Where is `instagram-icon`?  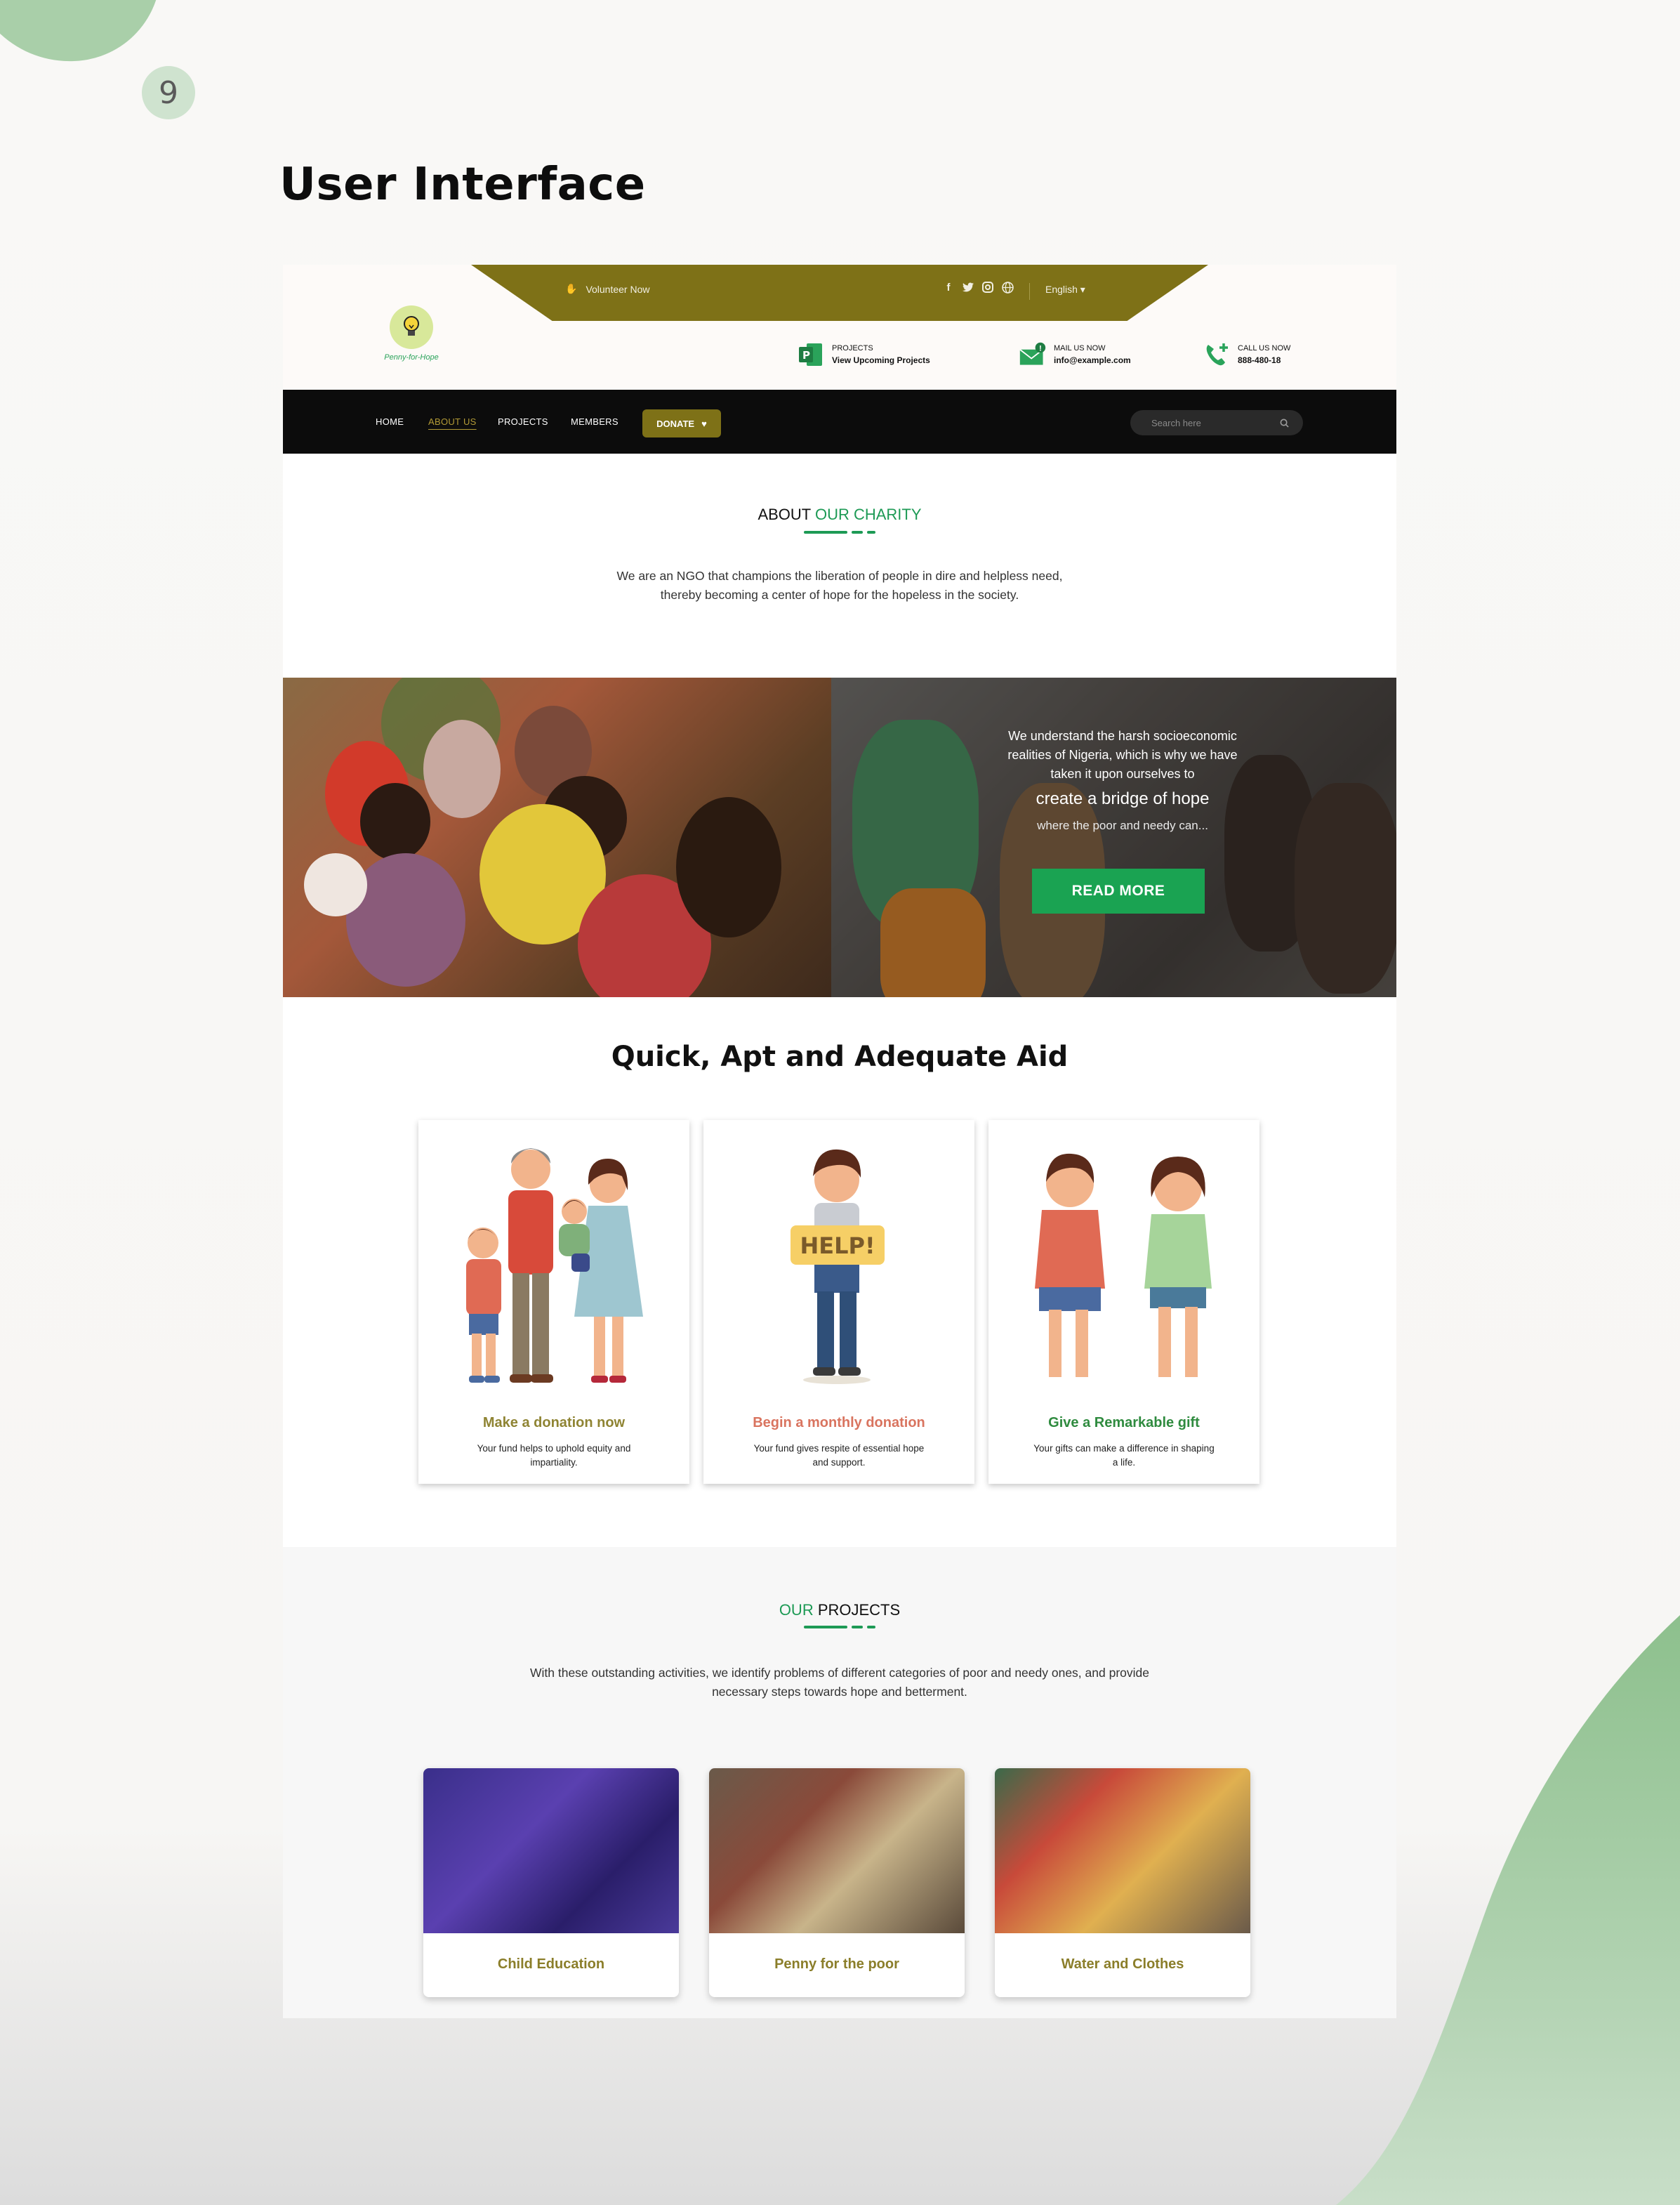 instagram-icon is located at coordinates (988, 287).